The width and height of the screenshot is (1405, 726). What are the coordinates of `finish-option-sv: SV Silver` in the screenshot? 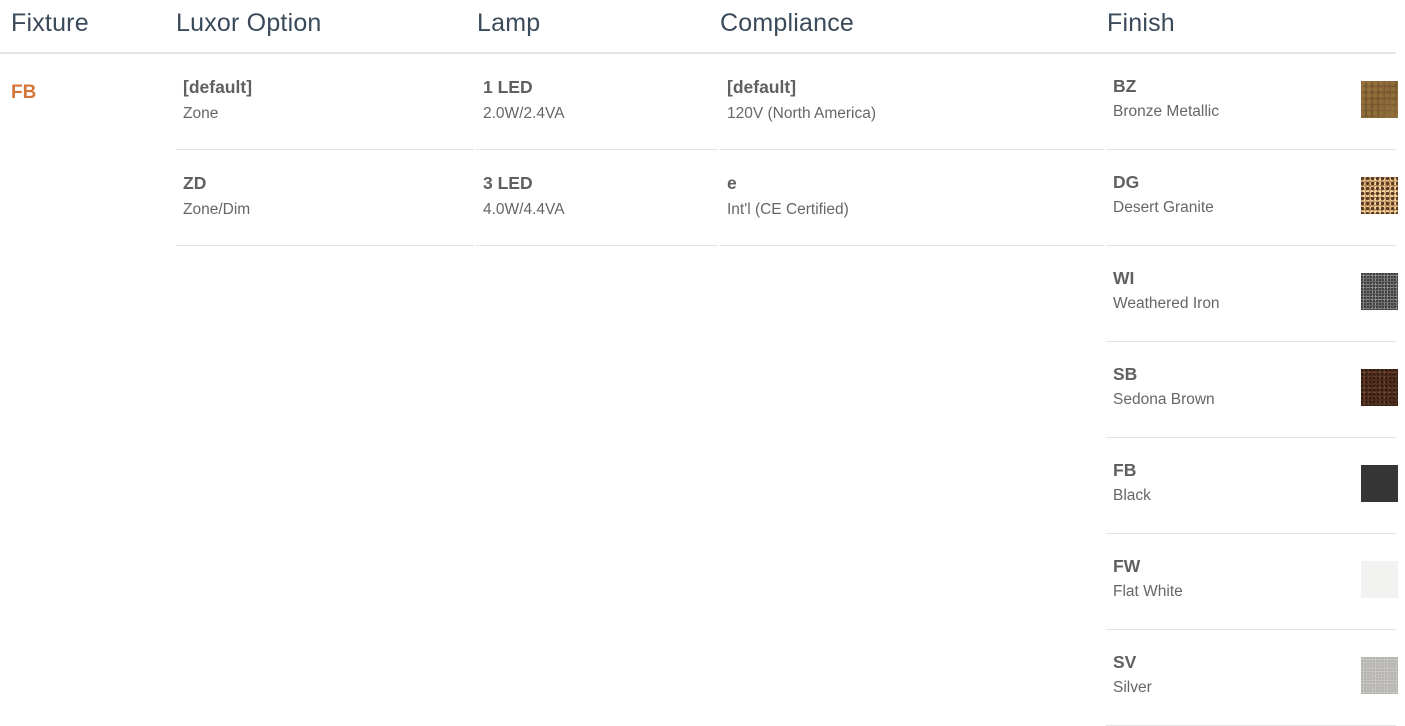 It's located at (1252, 678).